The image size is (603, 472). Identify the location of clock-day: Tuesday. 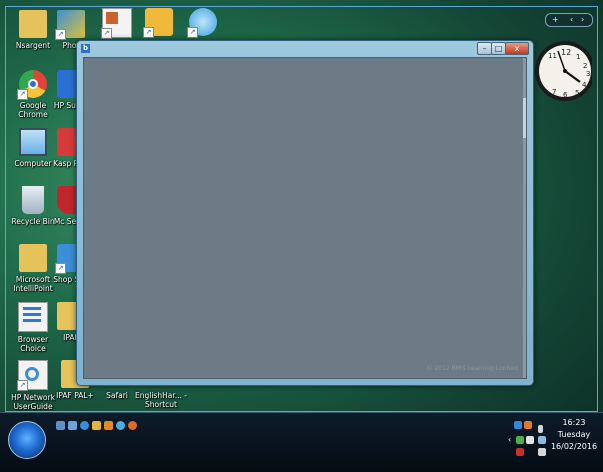
(574, 434).